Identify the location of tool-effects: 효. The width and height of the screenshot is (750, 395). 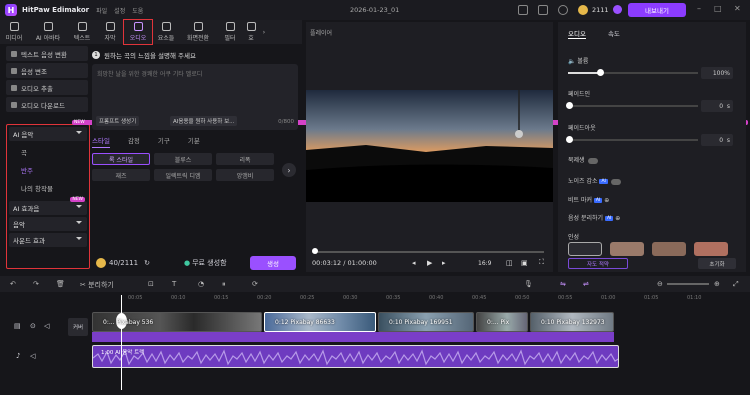
(251, 32).